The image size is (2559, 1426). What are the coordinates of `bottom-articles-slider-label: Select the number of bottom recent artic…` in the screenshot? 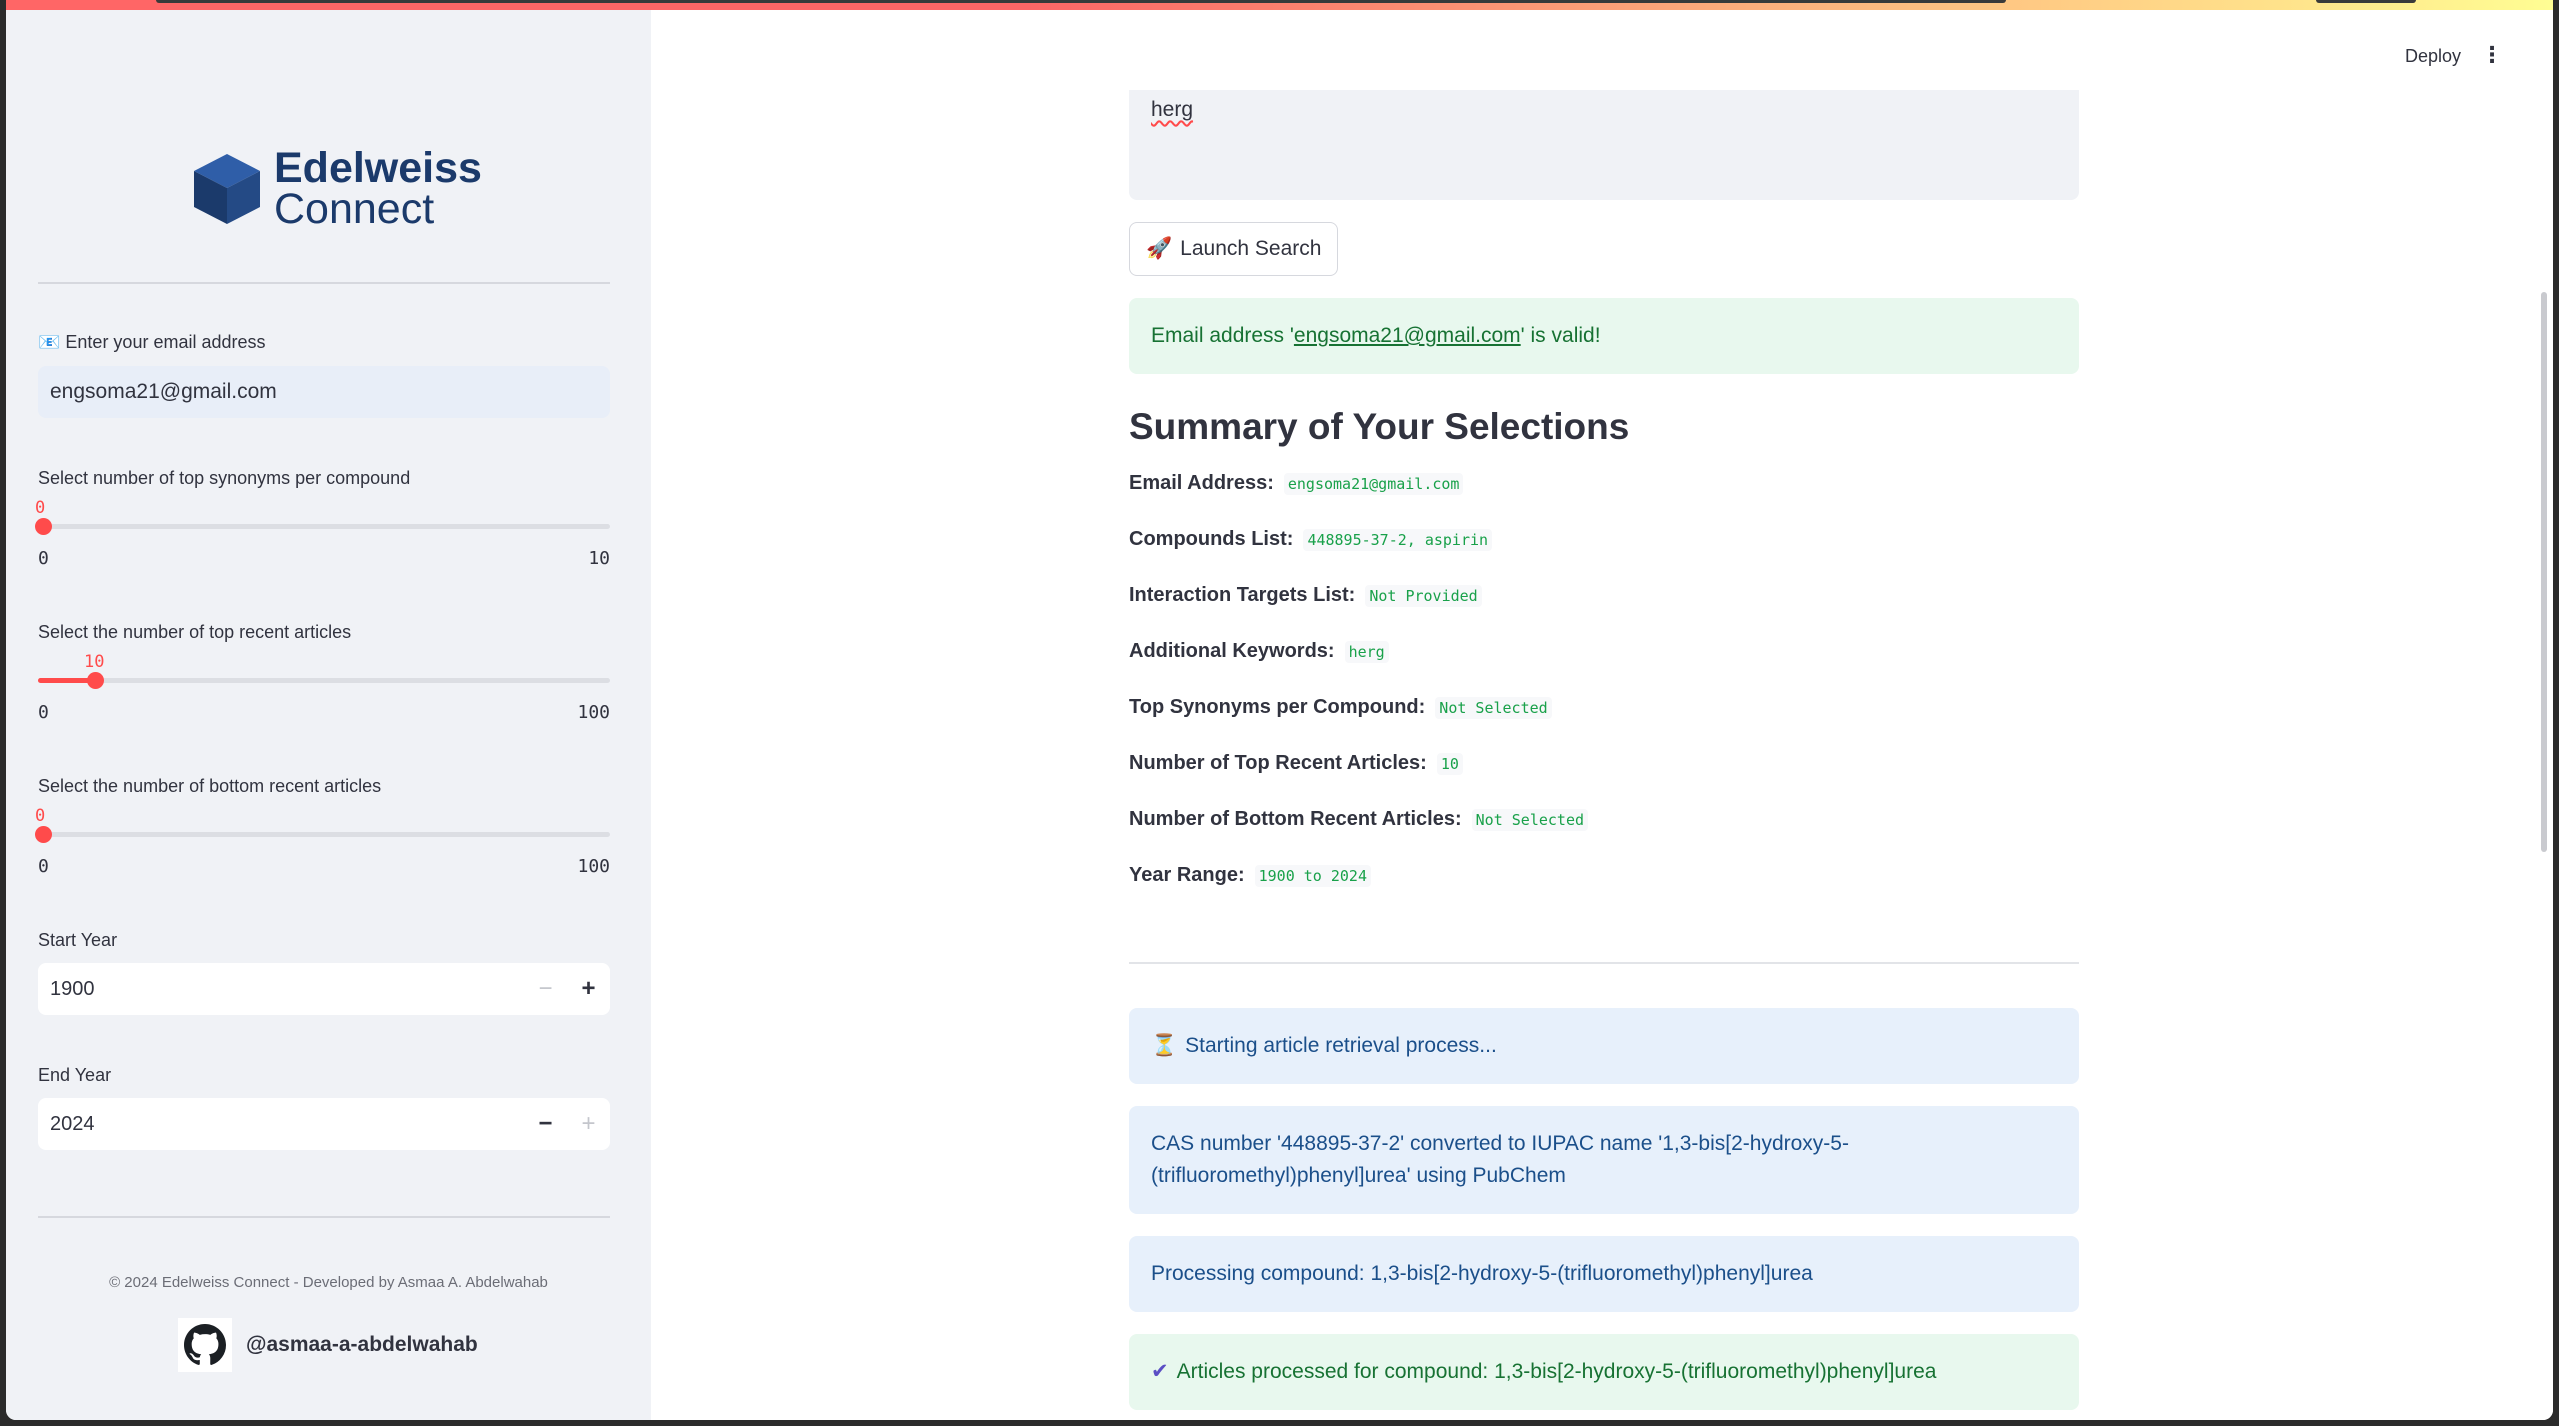 It's located at (210, 786).